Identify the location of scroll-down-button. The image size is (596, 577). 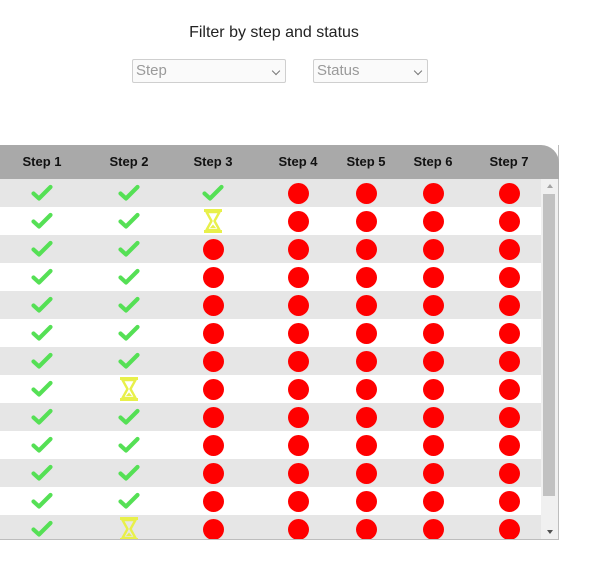
(549, 532).